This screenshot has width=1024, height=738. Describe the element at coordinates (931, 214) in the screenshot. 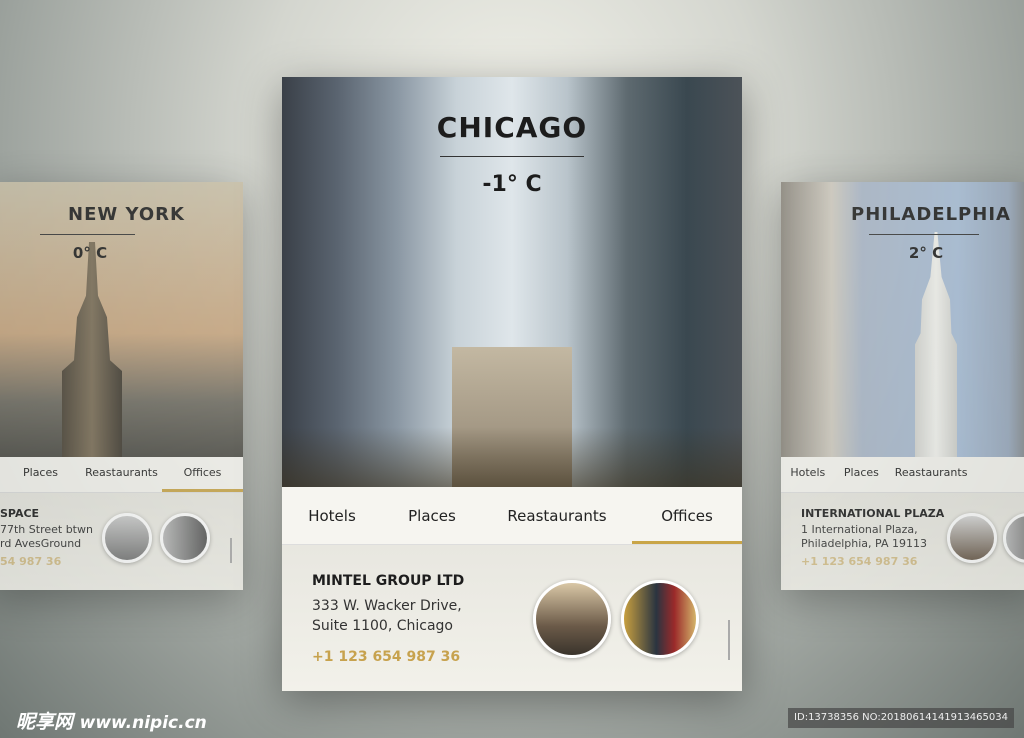

I see `city-title: PHILADELPHIA` at that location.